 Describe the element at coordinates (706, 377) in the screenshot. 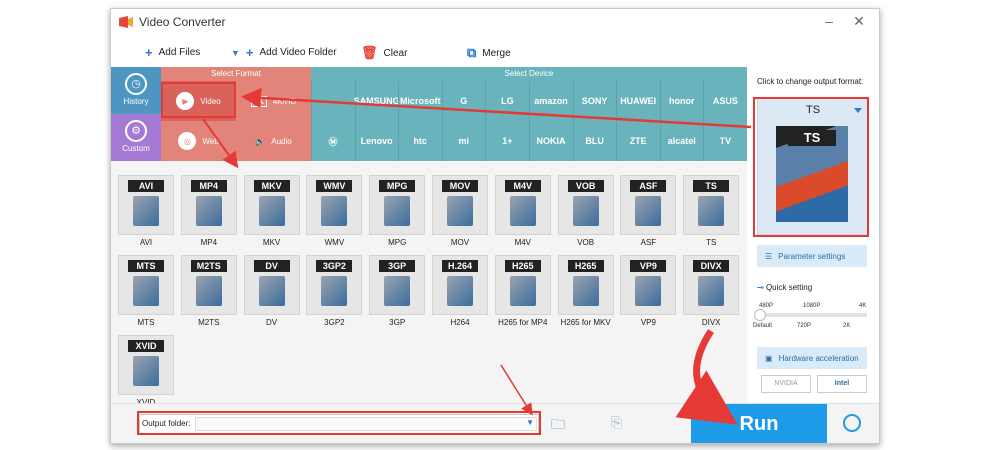

I see `arrow-to-run` at that location.